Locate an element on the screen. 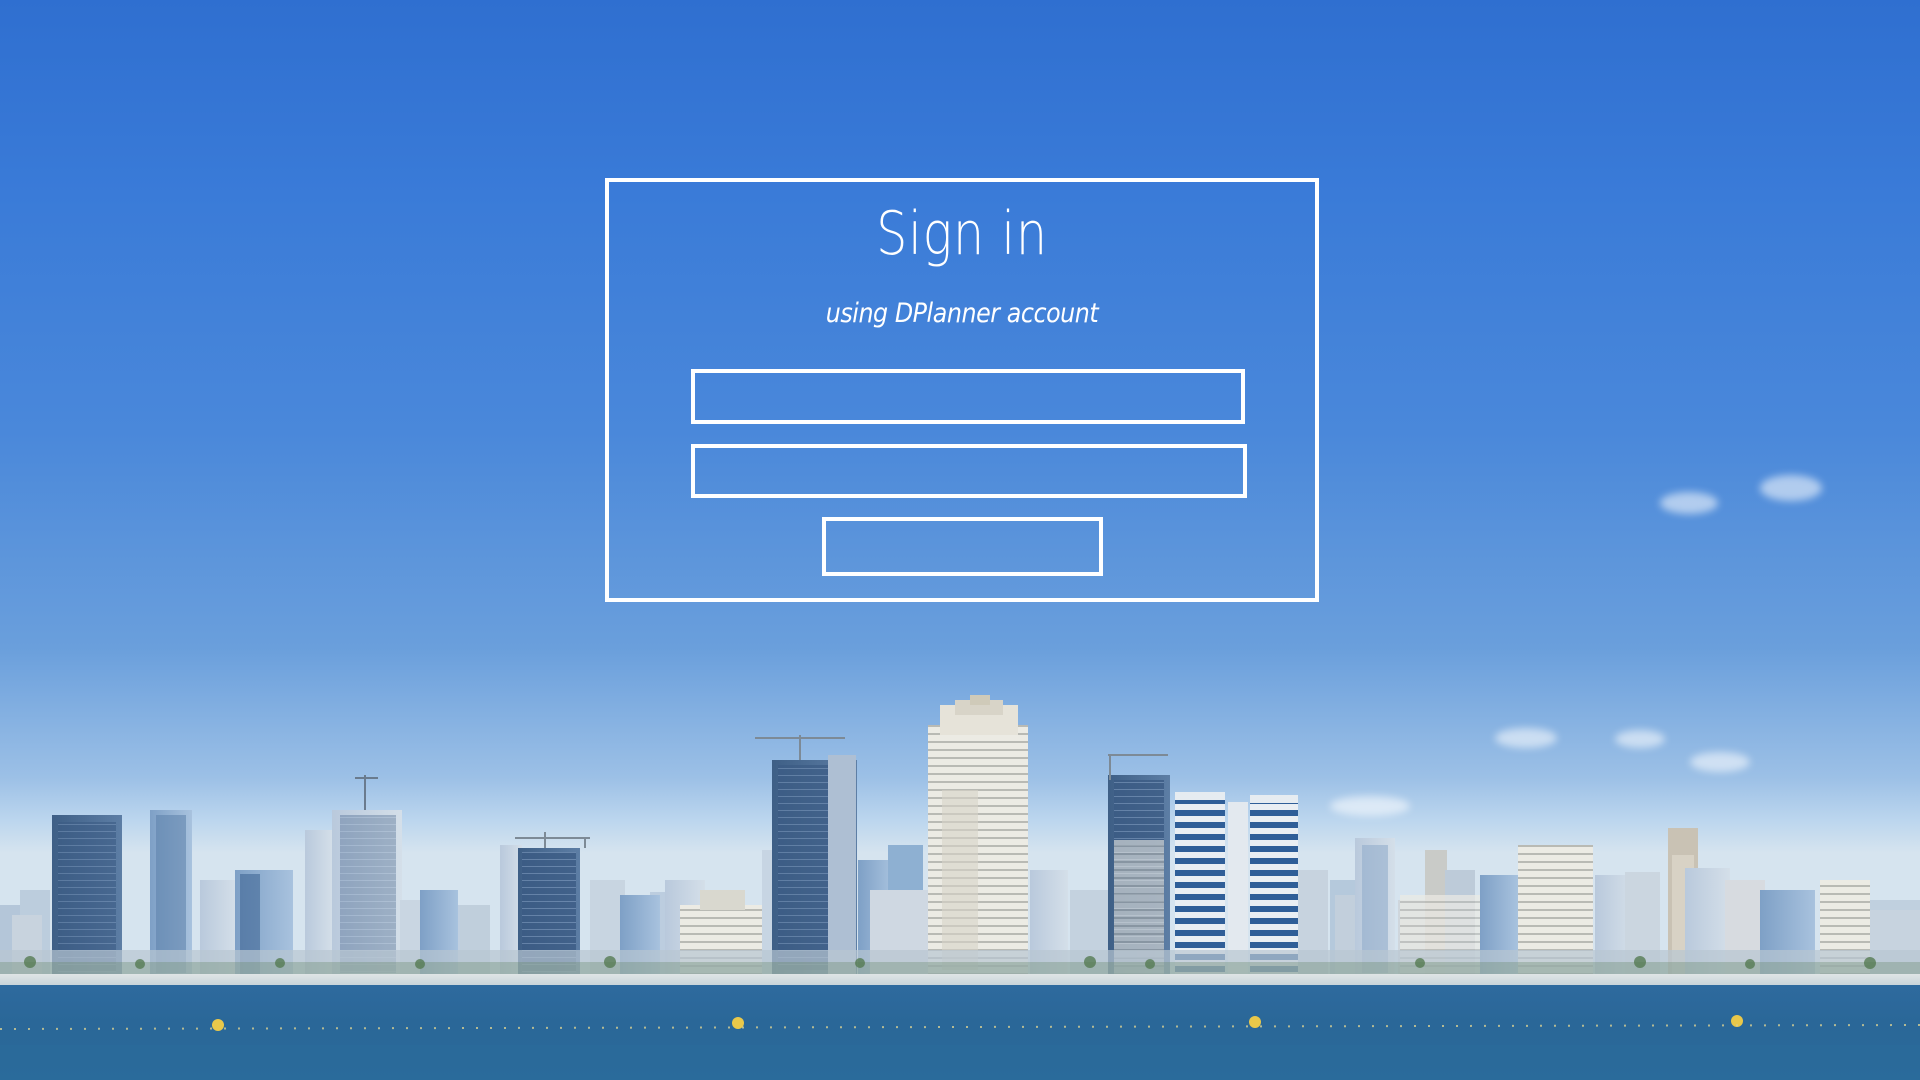 This screenshot has width=1920, height=1080. signin-form: Sign in using DPlanner account is located at coordinates (962, 390).